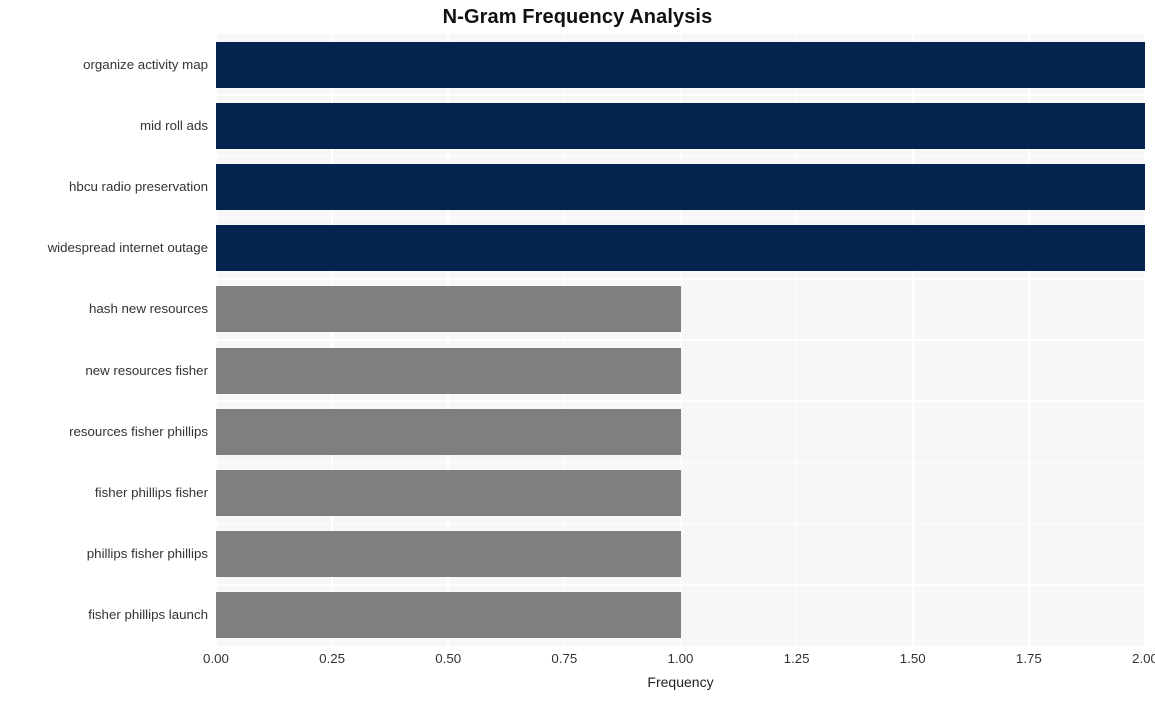 This screenshot has height=701, width=1155. Describe the element at coordinates (680, 658) in the screenshot. I see `x-tick-label: 1.00` at that location.